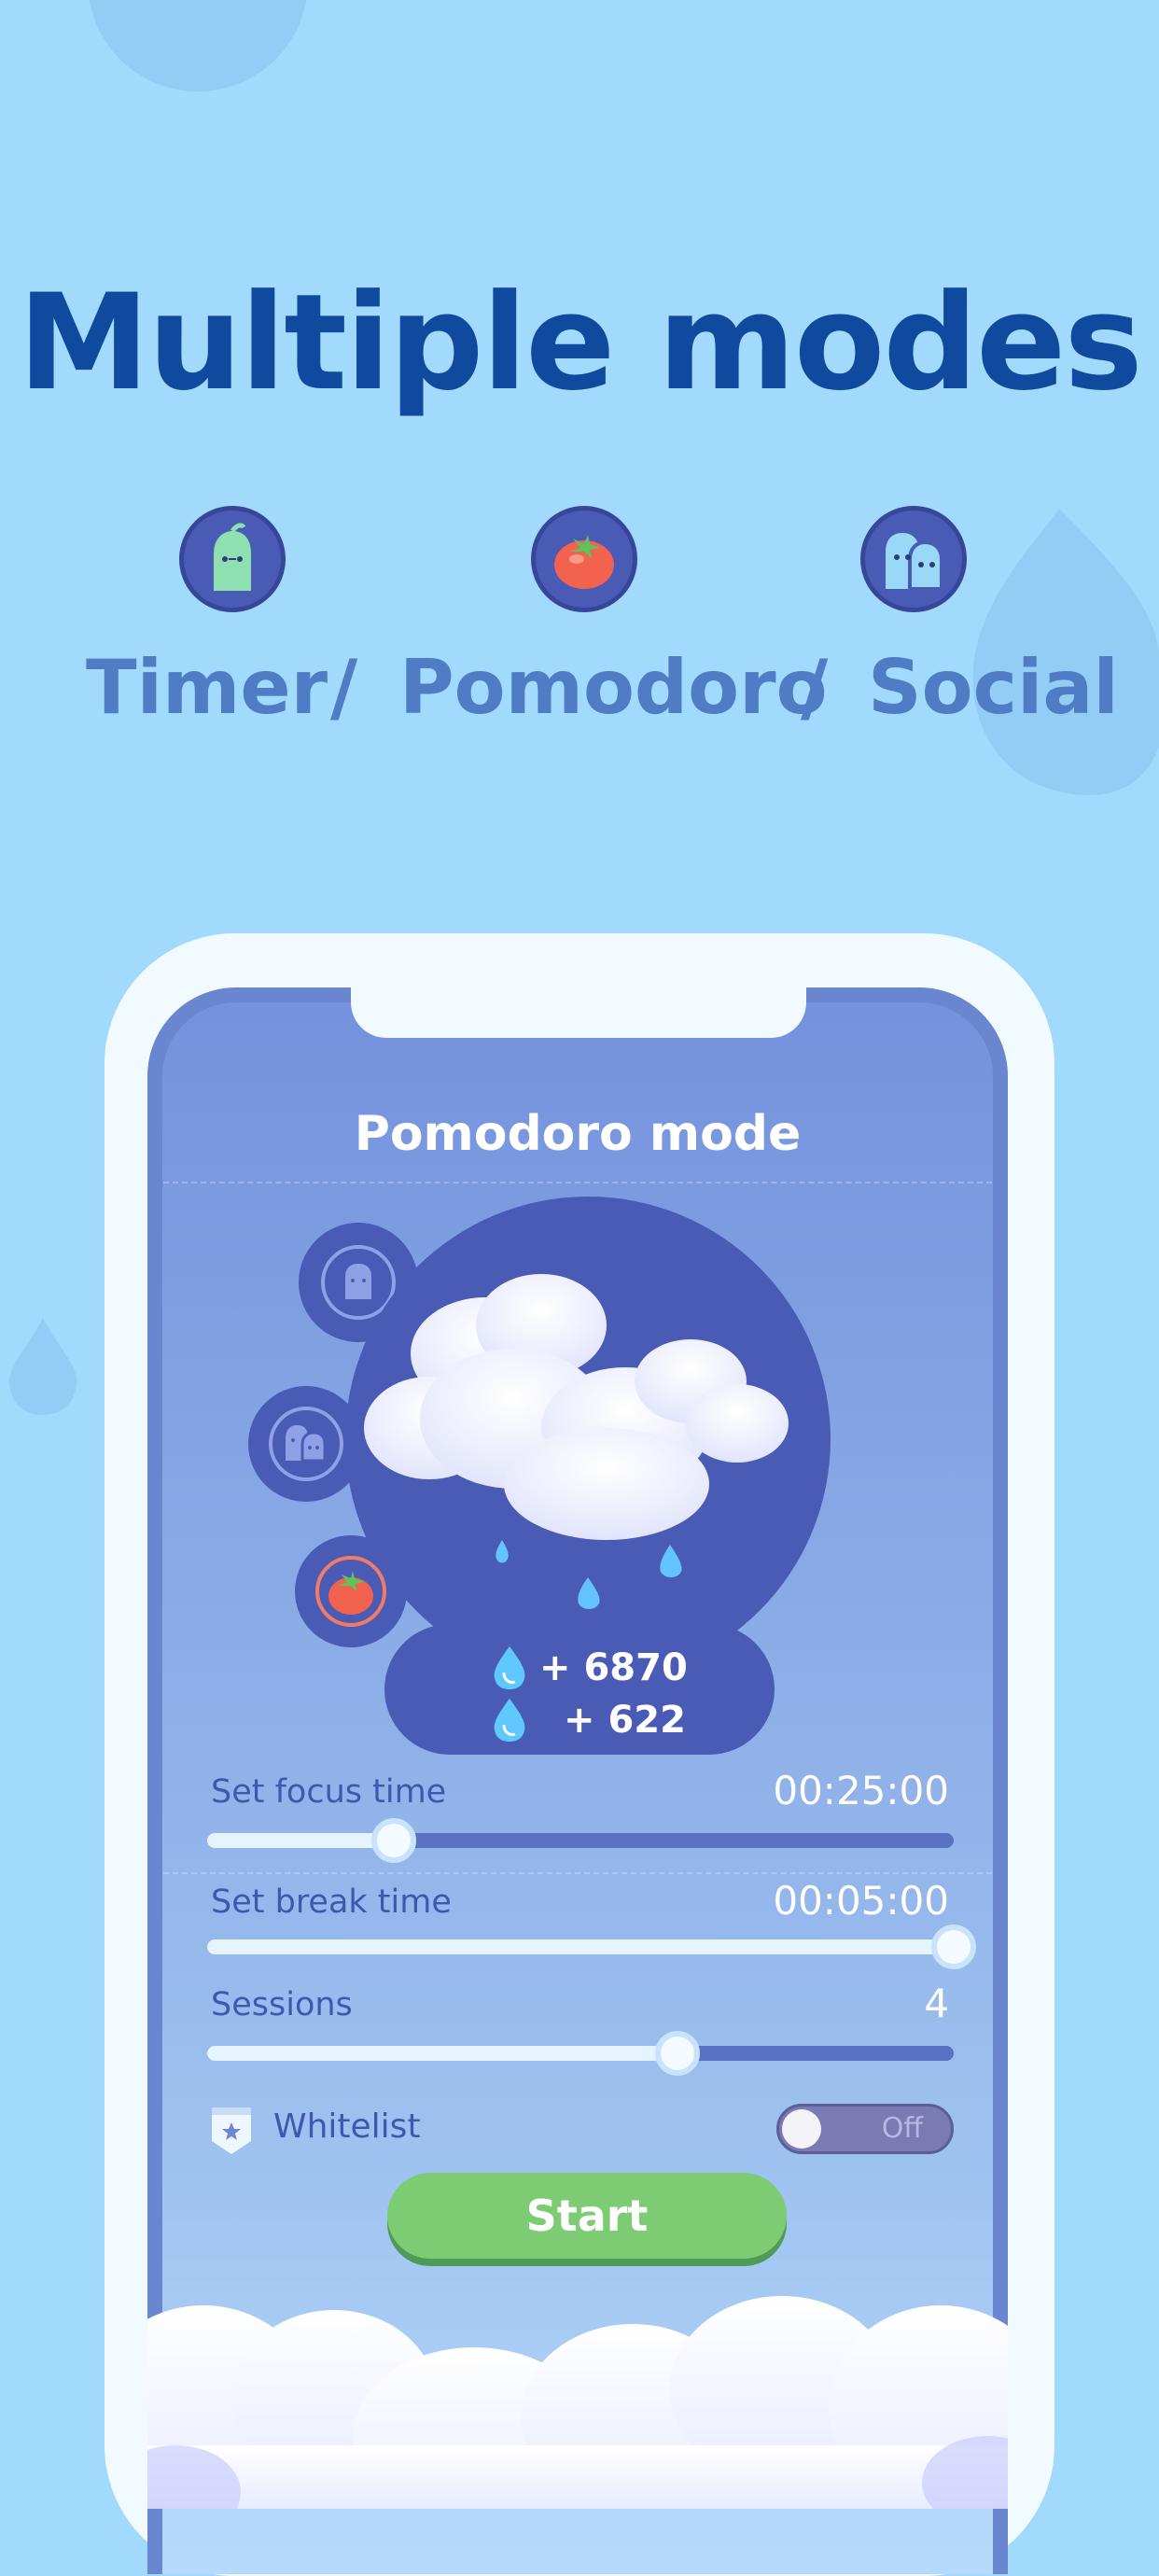 The image size is (1159, 2576). I want to click on reward-total: + 6870, so click(613, 1667).